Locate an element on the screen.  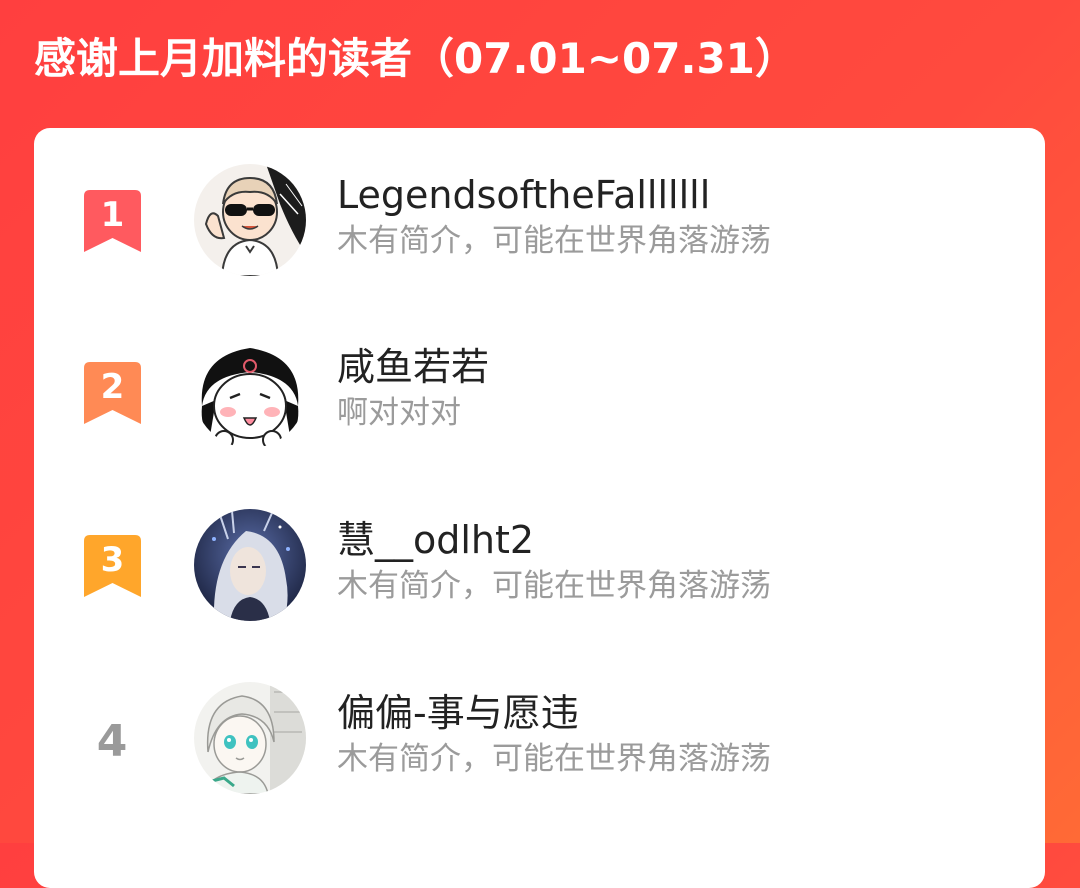
anime-girl-sketch-avatar-icon is located at coordinates (250, 738).